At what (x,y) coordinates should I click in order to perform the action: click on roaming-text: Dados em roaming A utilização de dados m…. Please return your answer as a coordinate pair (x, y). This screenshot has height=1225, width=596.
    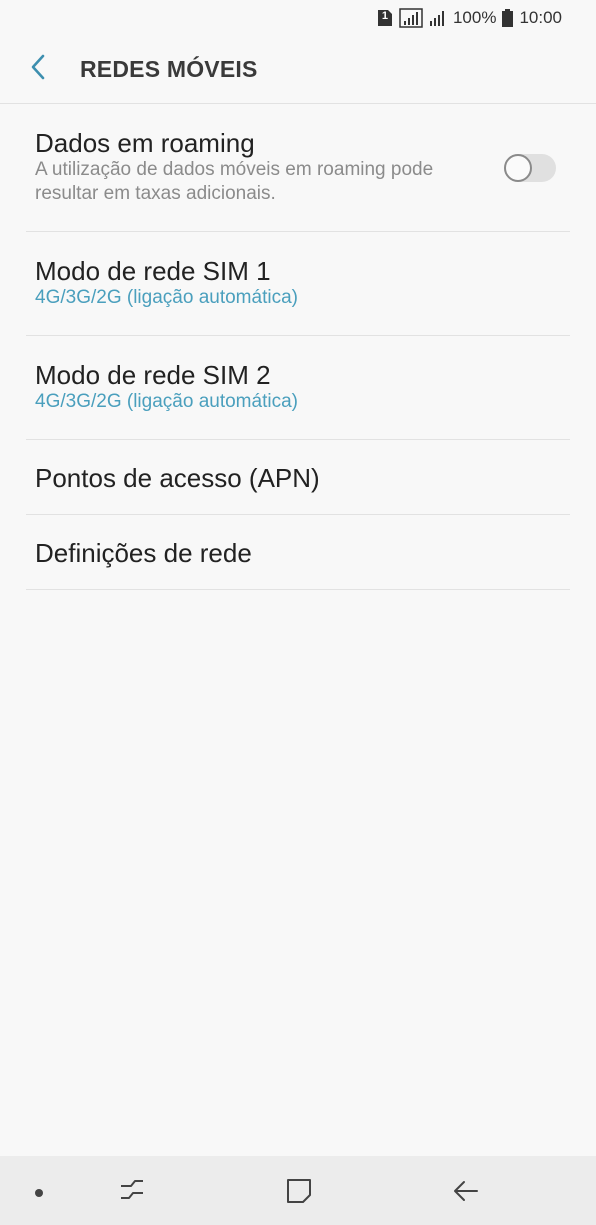
    Looking at the image, I should click on (260, 179).